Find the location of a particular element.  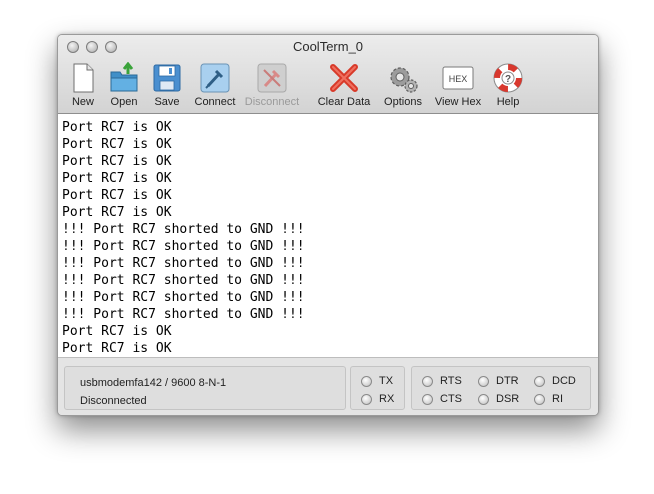

port-settings-text: usbmodemfa142 / 9600 8-N-1 is located at coordinates (153, 383).